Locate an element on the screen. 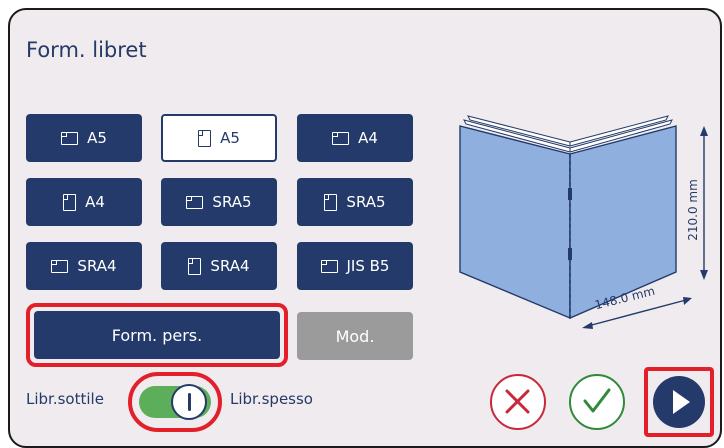  height-label: 210.0 mm is located at coordinates (693, 210).